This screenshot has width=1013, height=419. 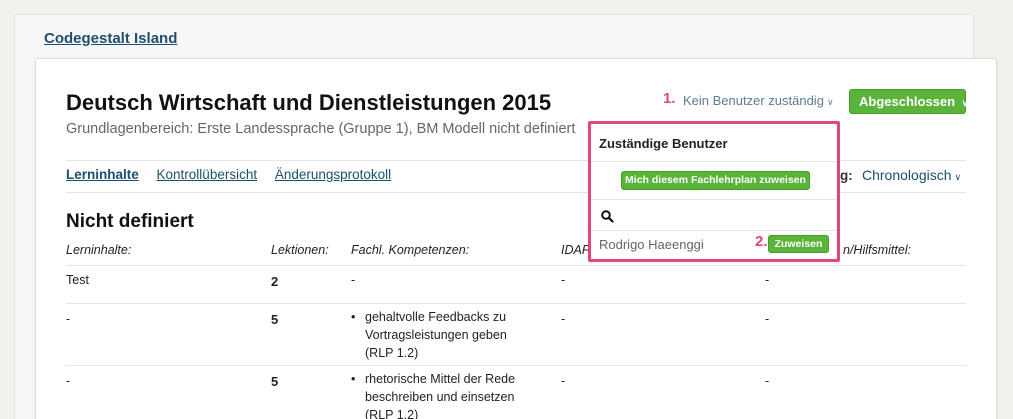 What do you see at coordinates (663, 143) in the screenshot?
I see `popover-title: Zuständige Benutzer` at bounding box center [663, 143].